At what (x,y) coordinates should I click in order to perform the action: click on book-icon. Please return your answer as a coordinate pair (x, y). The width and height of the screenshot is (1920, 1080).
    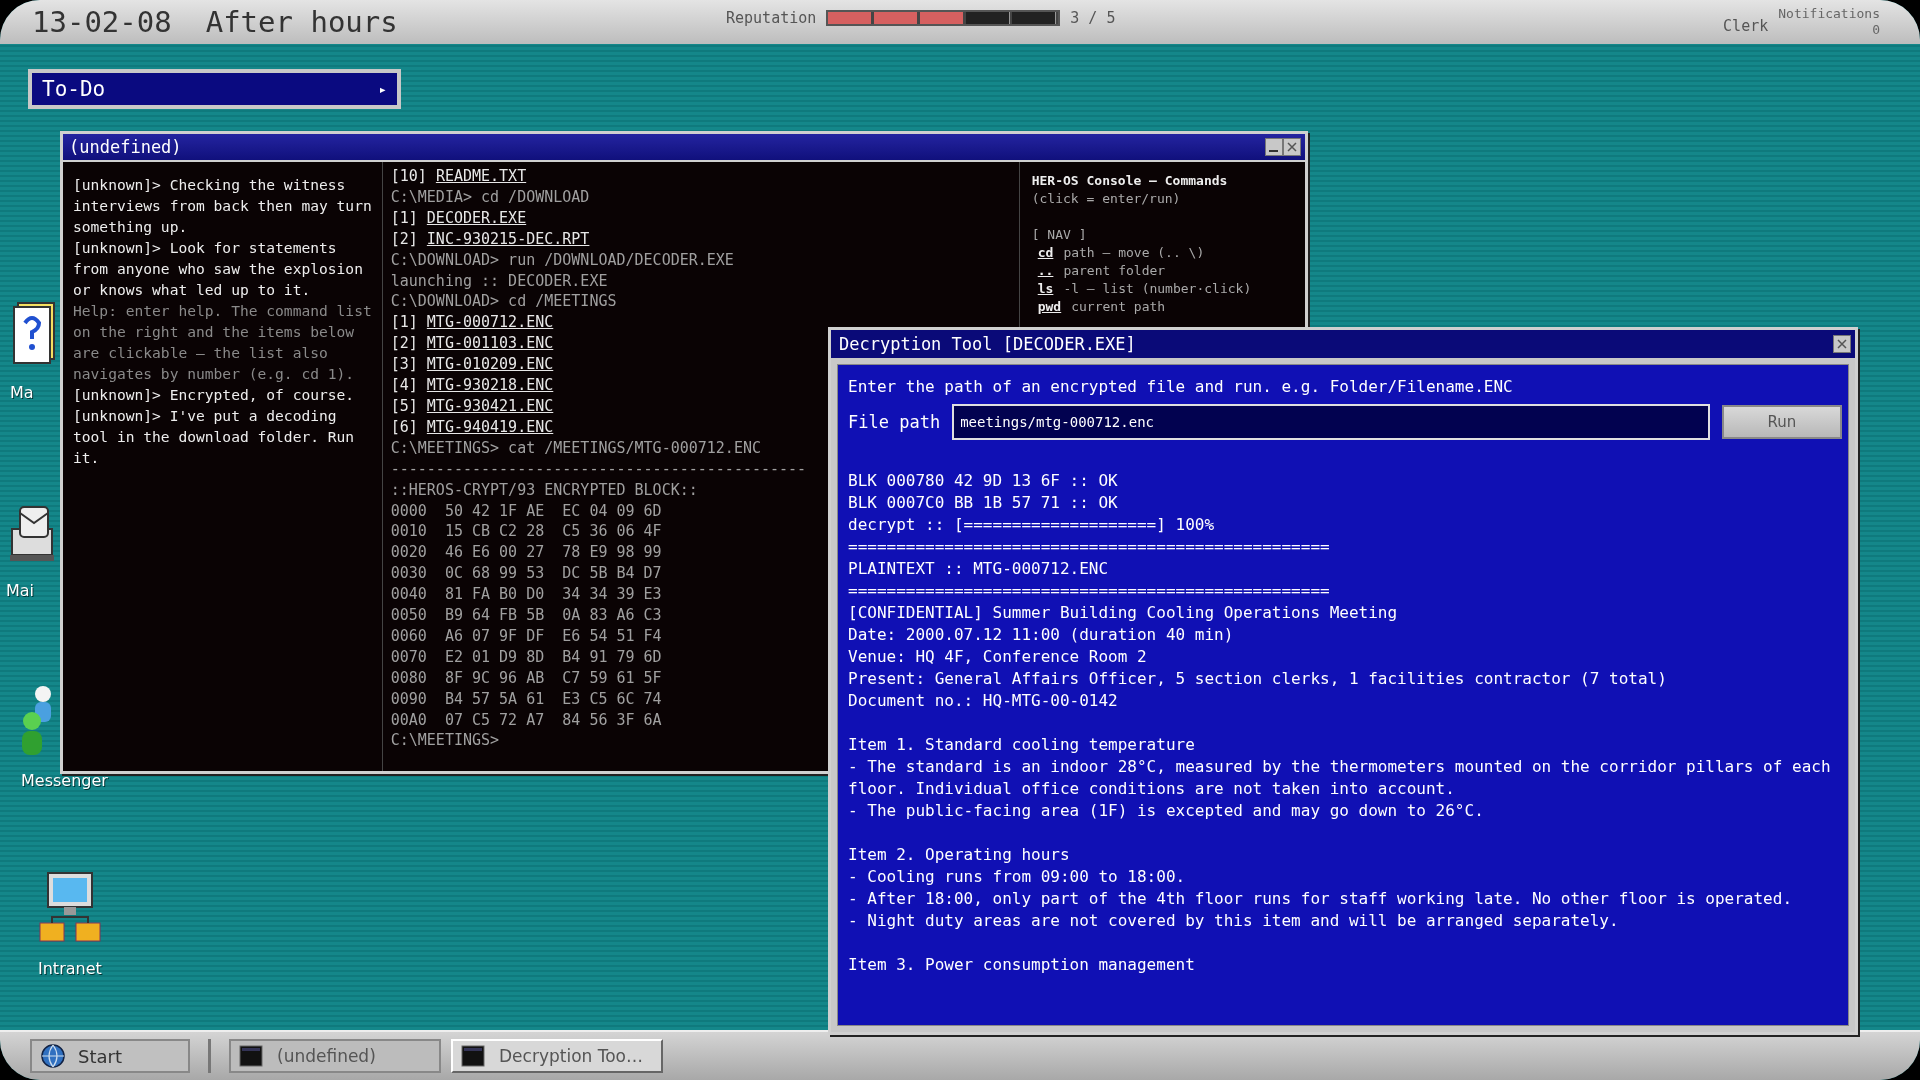
    Looking at the image, I should click on (34, 333).